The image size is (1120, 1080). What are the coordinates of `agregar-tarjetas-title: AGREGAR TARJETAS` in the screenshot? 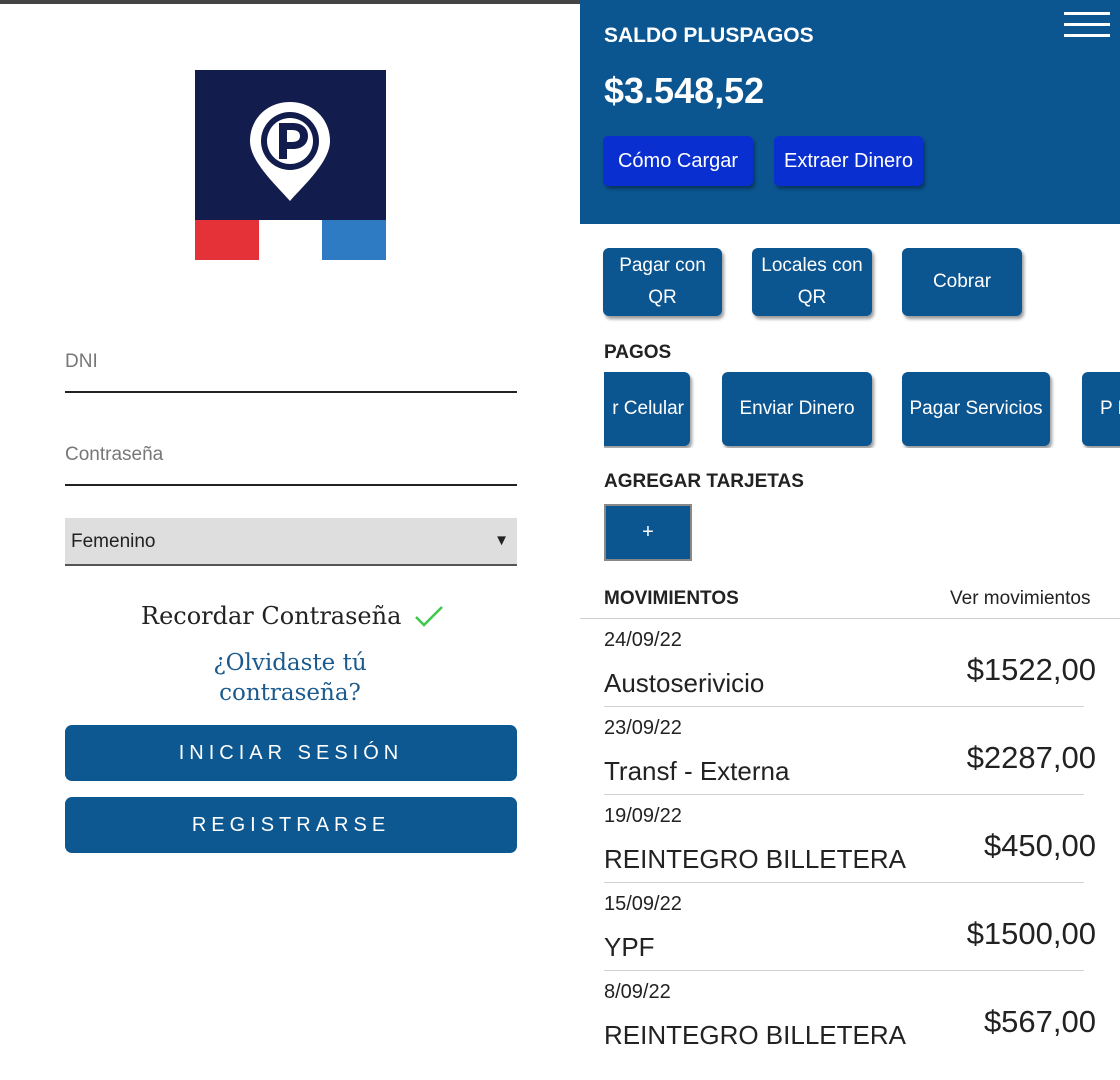 It's located at (704, 481).